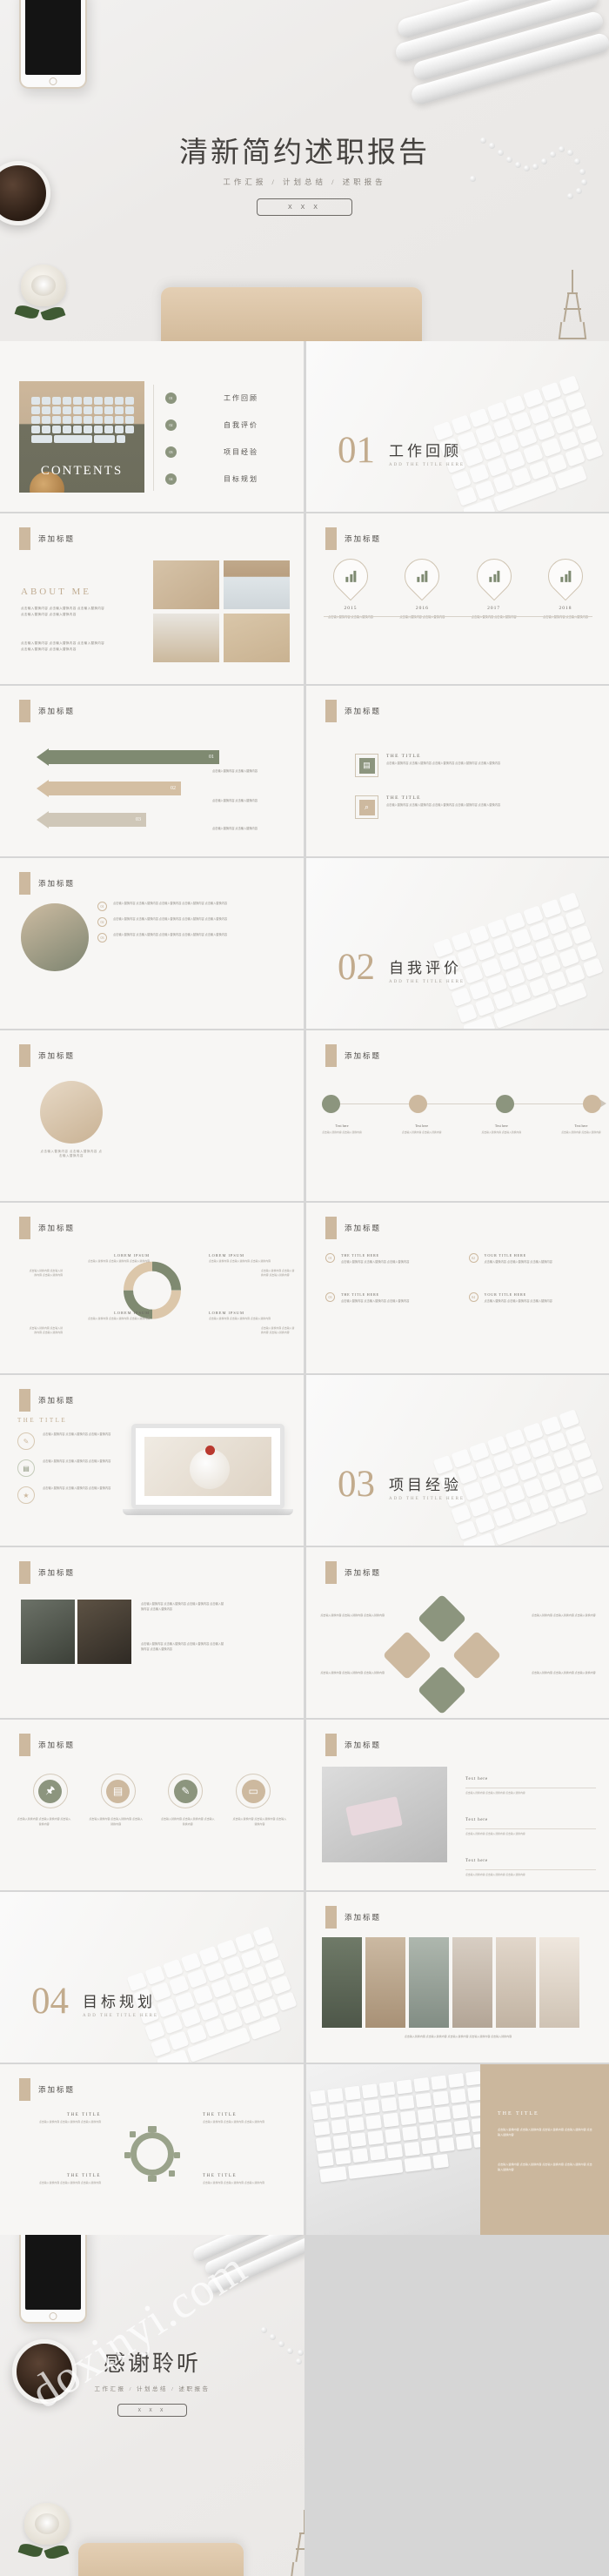  I want to click on slide-contents: CONTENTS 01 工作回顾 02 自我评价 03 项目经验 04 目标规划, so click(152, 426).